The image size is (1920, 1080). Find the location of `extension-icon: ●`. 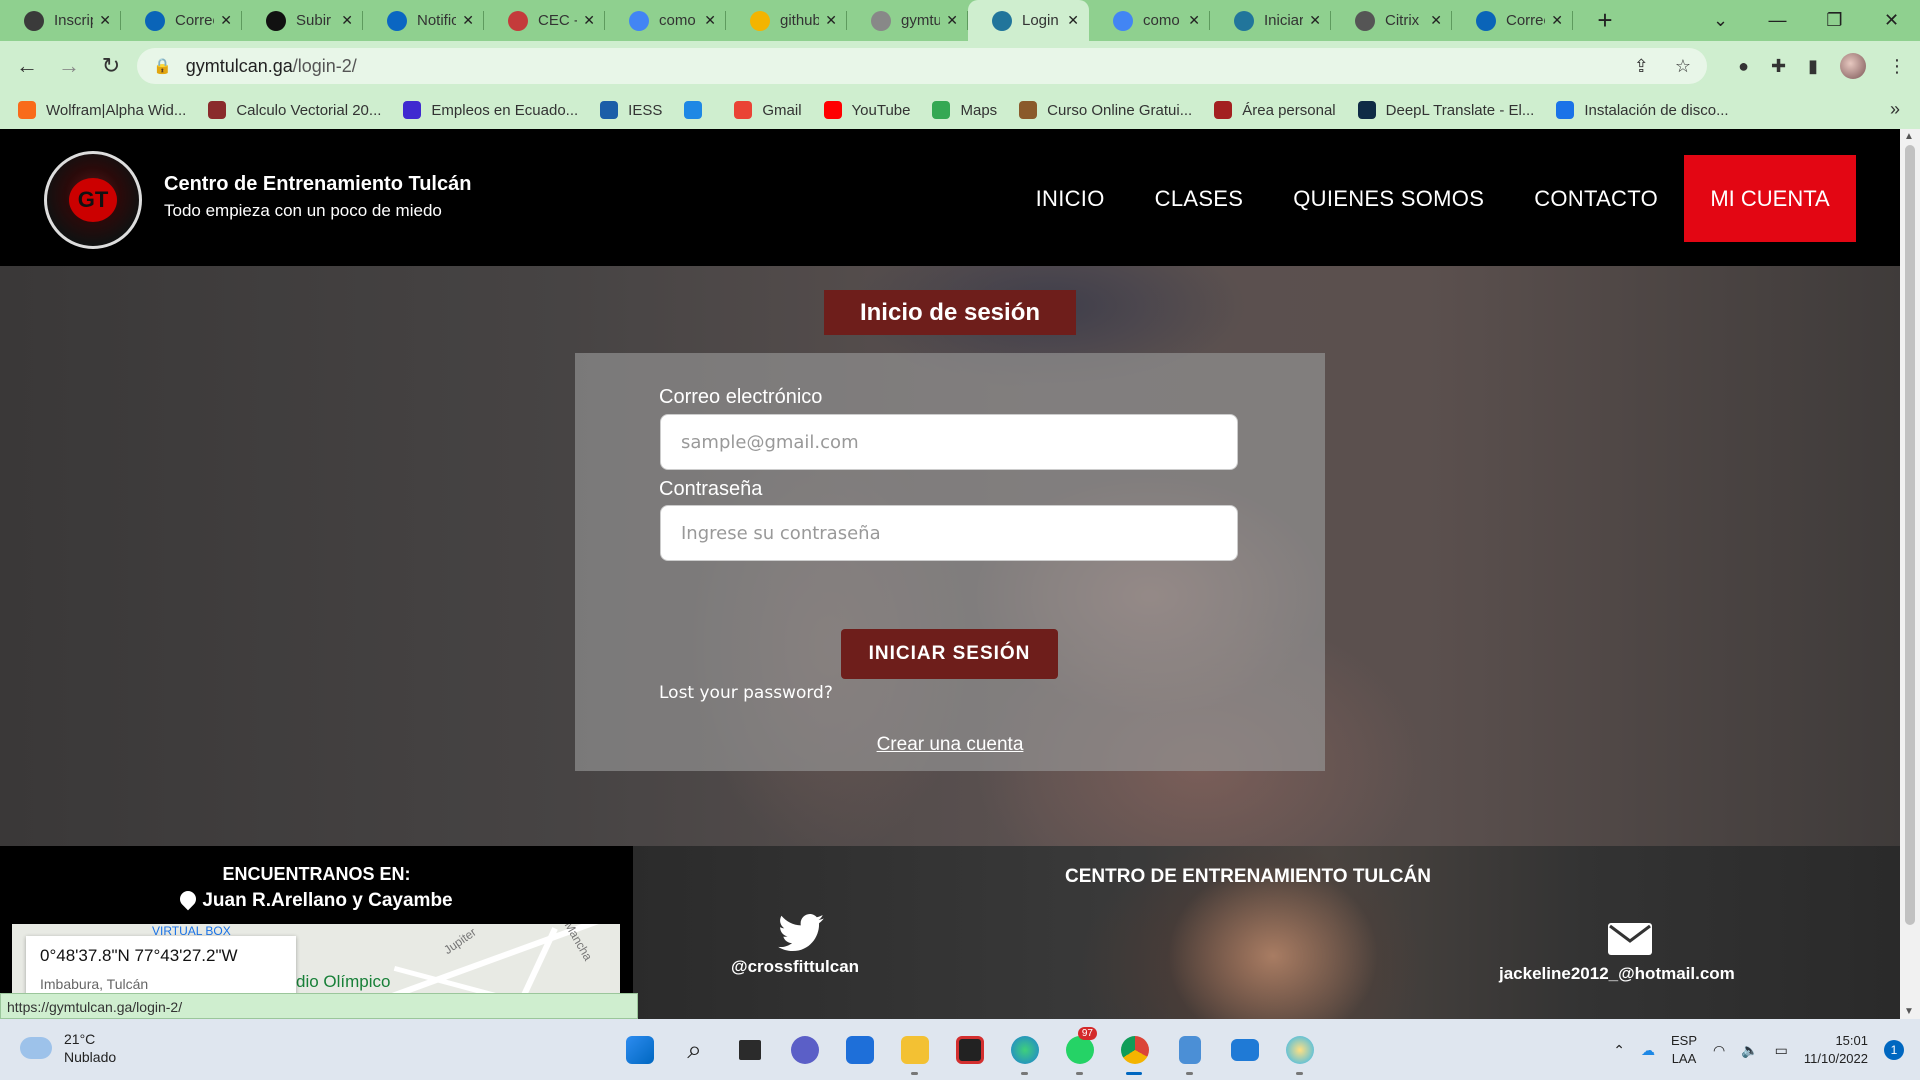

extension-icon: ● is located at coordinates (1743, 66).